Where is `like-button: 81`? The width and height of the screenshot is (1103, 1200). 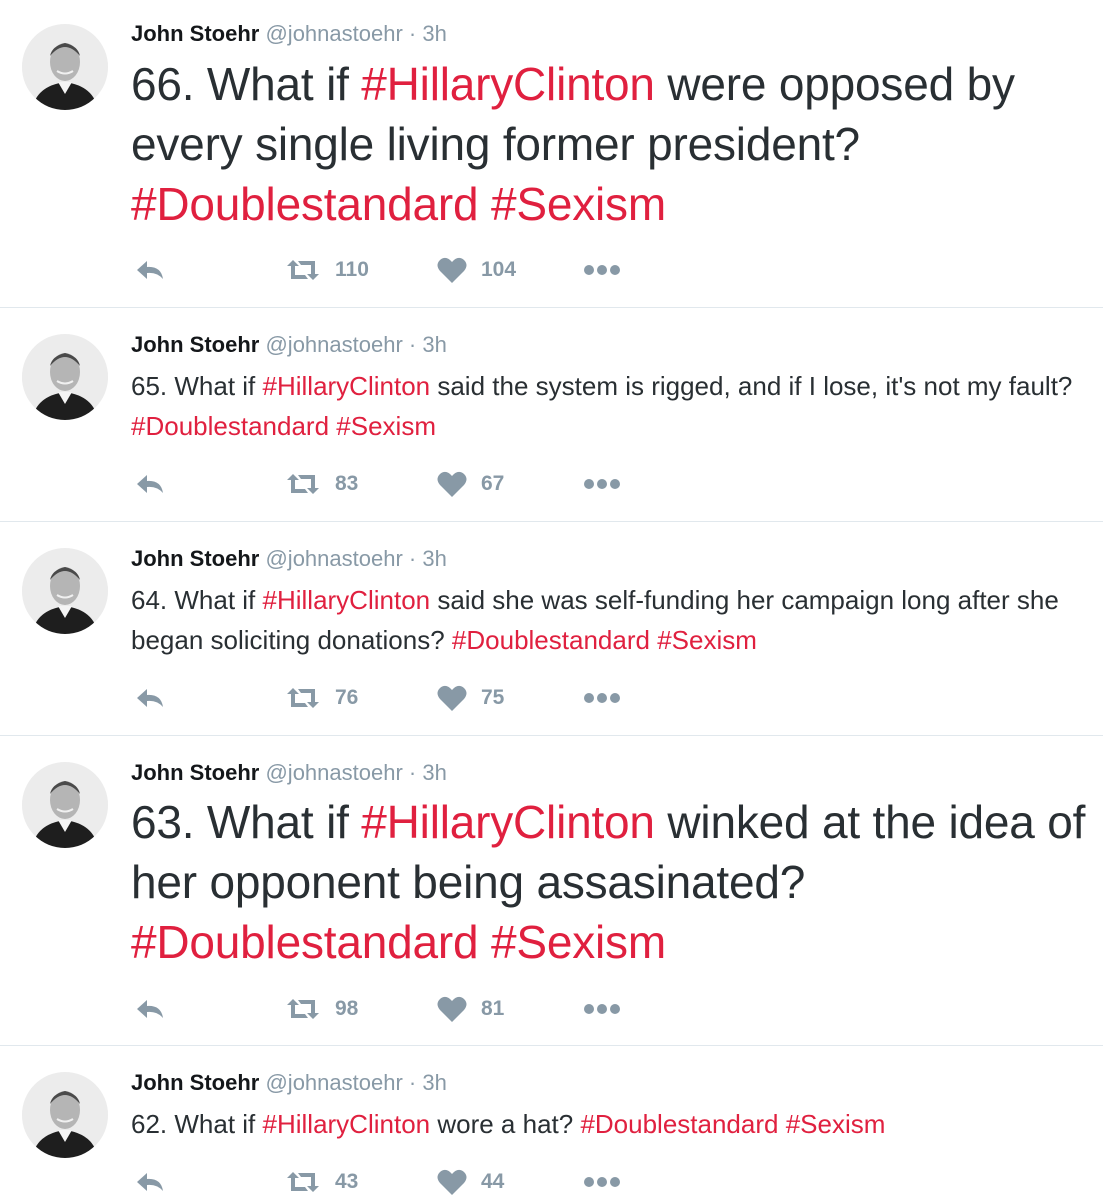
like-button: 81 is located at coordinates (470, 1009).